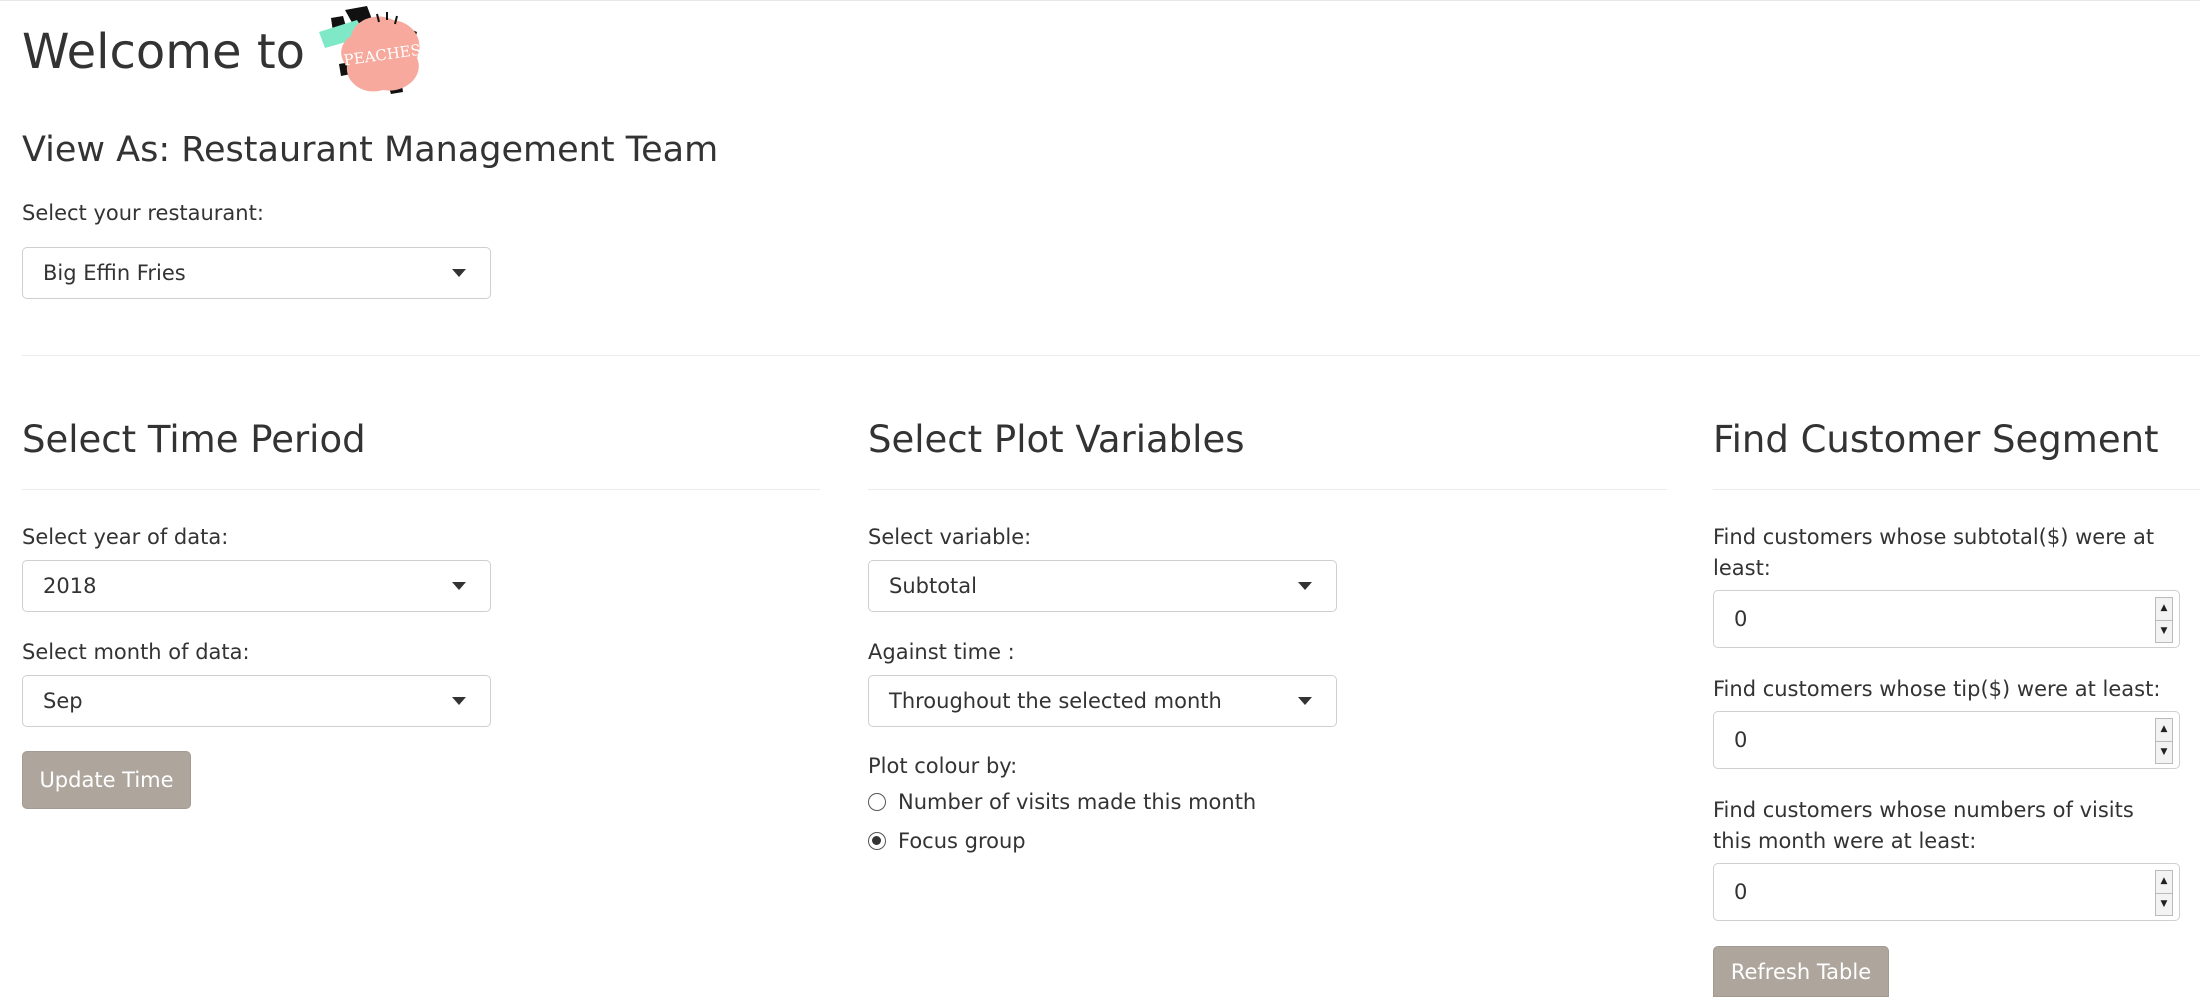 Image resolution: width=2200 pixels, height=997 pixels. Describe the element at coordinates (933, 586) in the screenshot. I see `variable-select-value: Subtotal` at that location.